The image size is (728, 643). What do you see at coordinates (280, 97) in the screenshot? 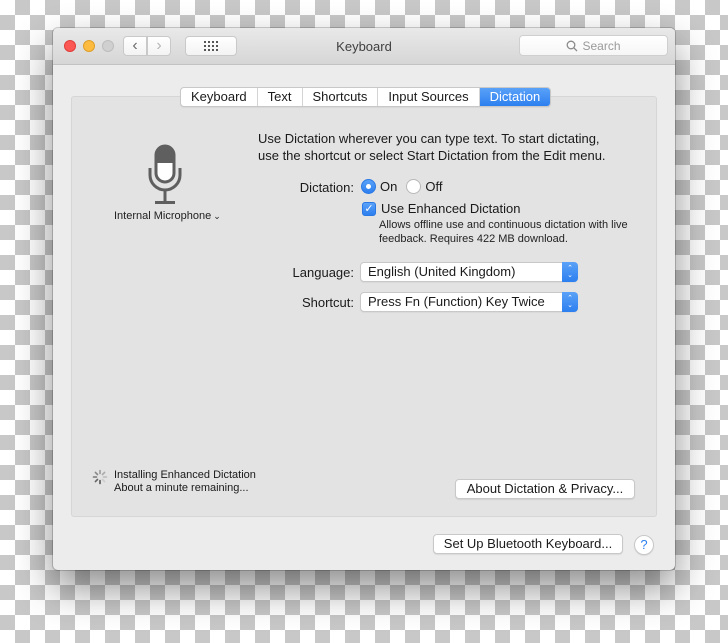
I see `tab-text: Text` at bounding box center [280, 97].